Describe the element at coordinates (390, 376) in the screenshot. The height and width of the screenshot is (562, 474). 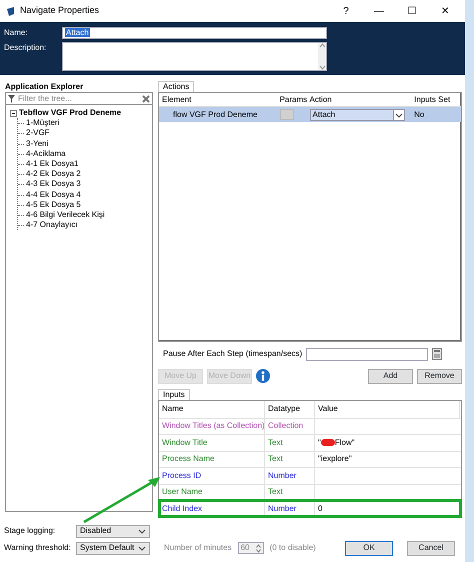
I see `action-button: Add` at that location.